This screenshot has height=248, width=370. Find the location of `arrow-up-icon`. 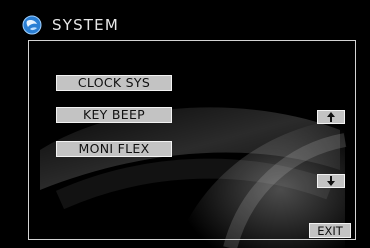

arrow-up-icon is located at coordinates (331, 117).